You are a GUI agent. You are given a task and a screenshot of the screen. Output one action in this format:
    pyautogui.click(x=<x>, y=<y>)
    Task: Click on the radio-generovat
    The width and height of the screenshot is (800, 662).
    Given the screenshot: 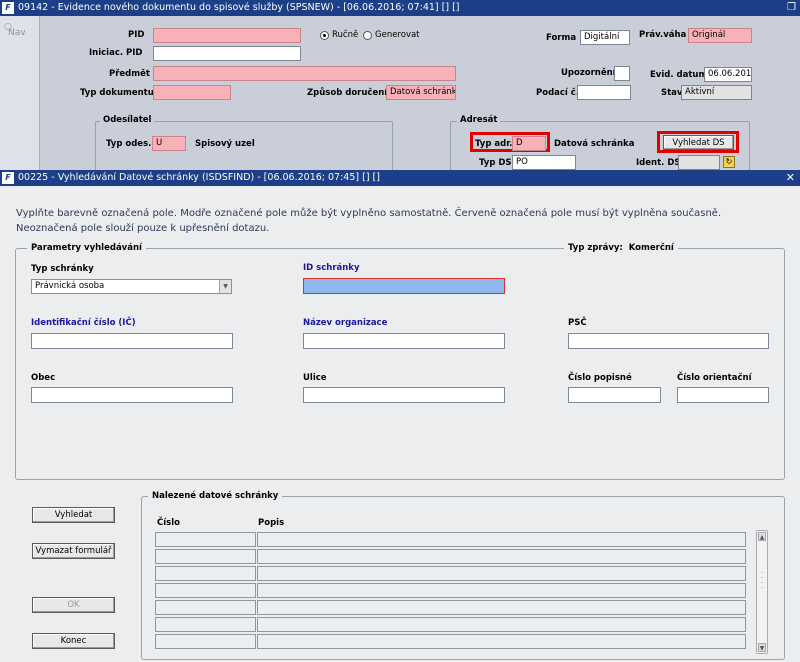 What is the action you would take?
    pyautogui.click(x=367, y=35)
    